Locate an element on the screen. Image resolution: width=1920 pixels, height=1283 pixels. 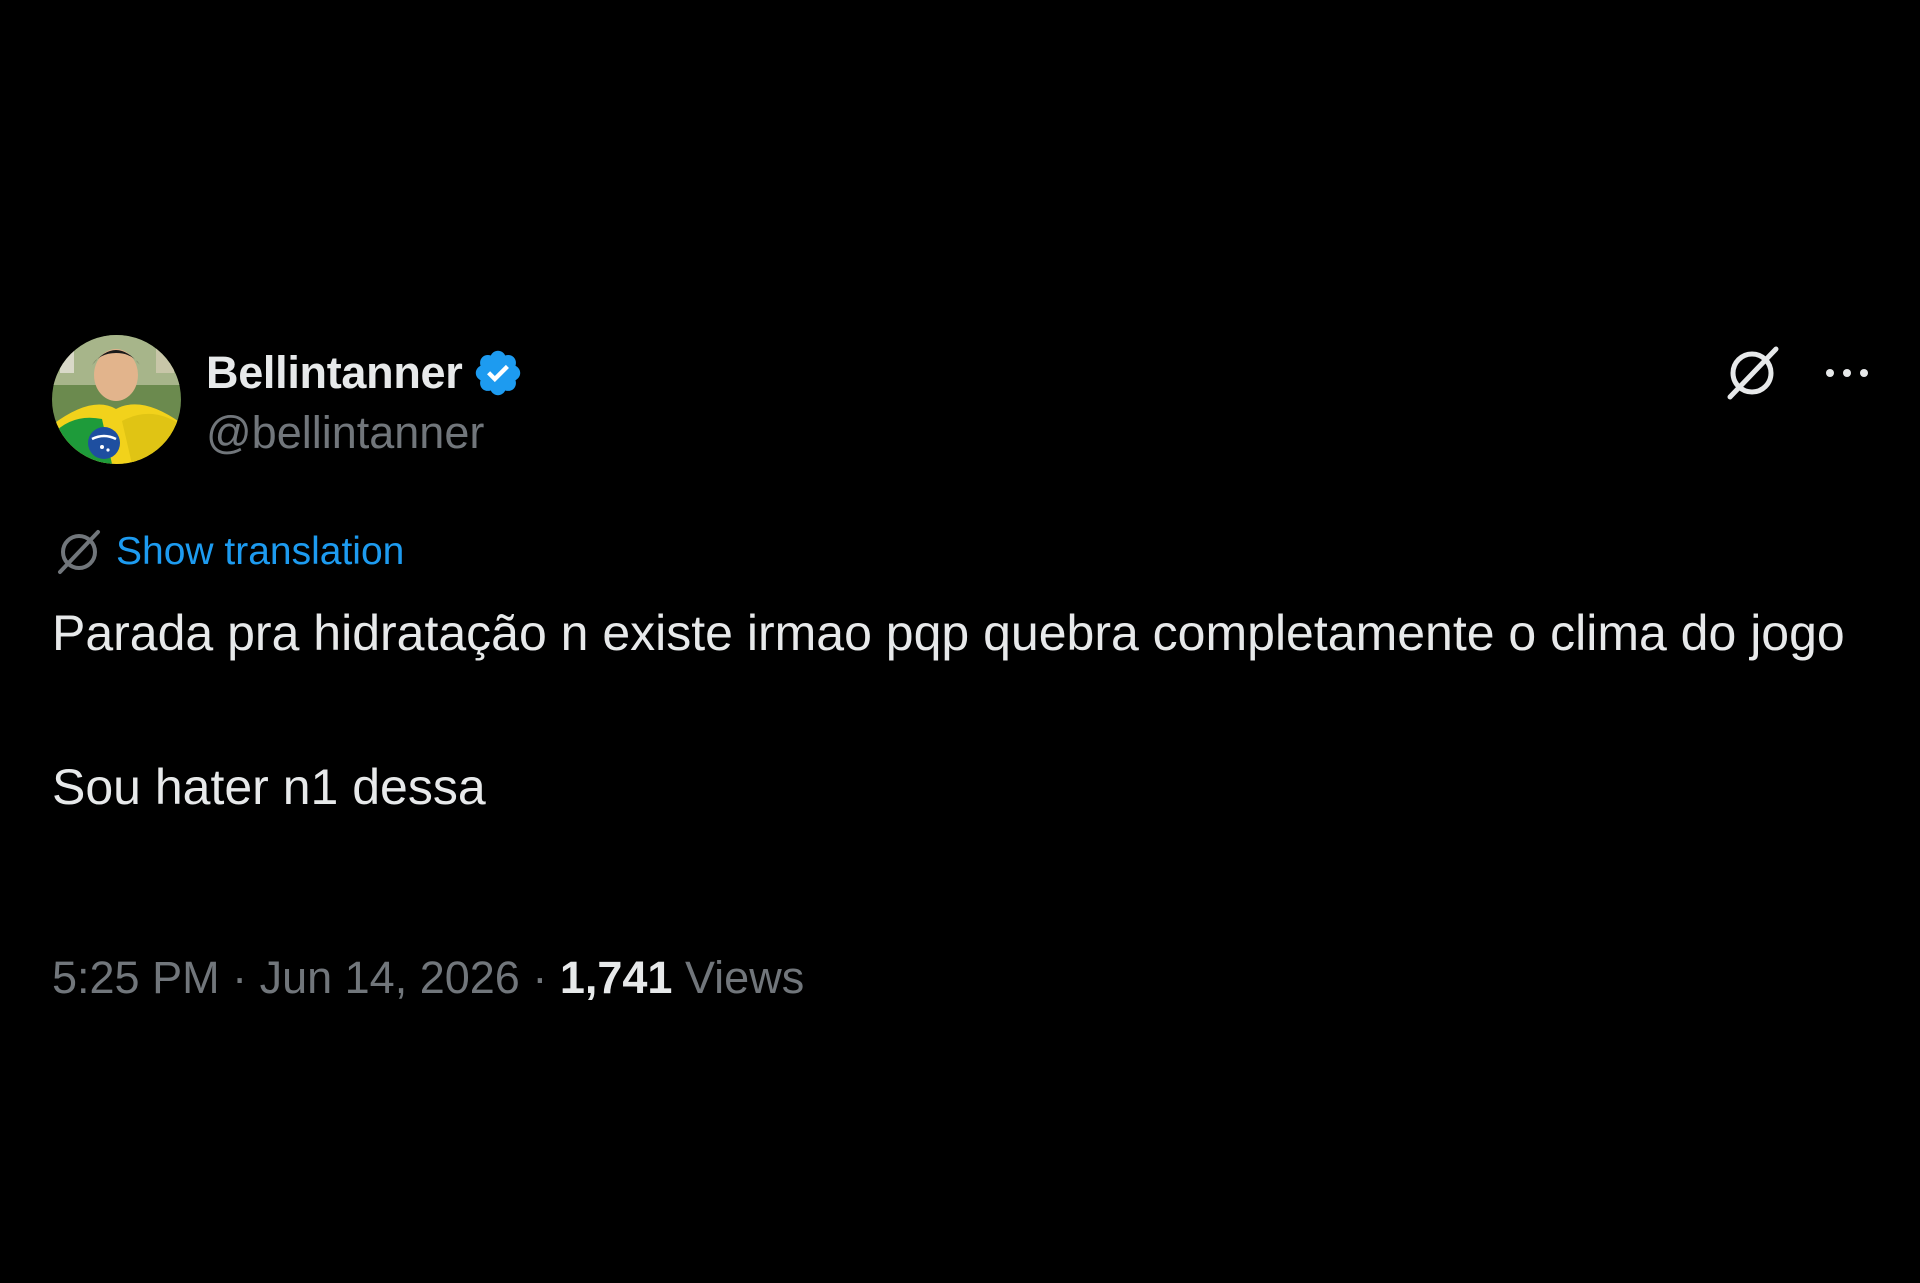
views-count: 1,741 is located at coordinates (616, 977).